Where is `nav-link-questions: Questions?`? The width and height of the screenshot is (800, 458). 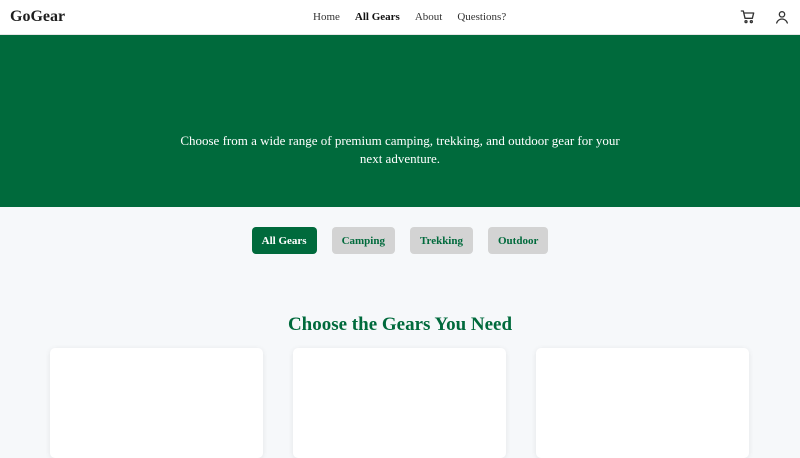
nav-link-questions: Questions? is located at coordinates (481, 17).